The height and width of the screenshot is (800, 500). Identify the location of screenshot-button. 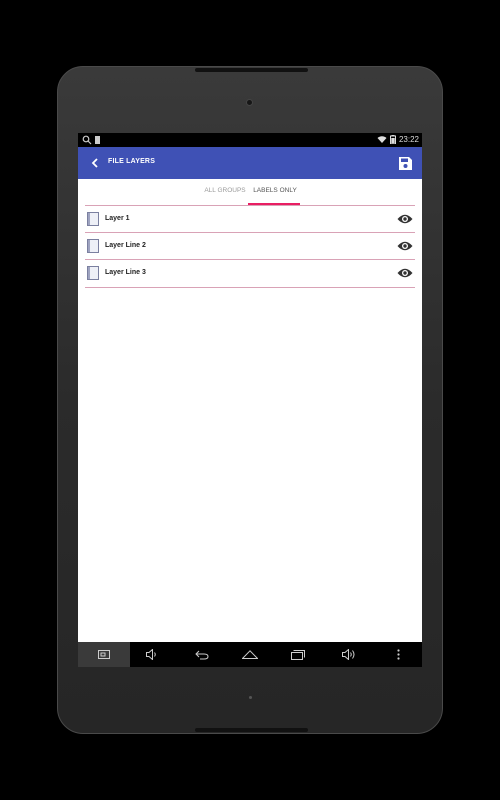
(104, 654).